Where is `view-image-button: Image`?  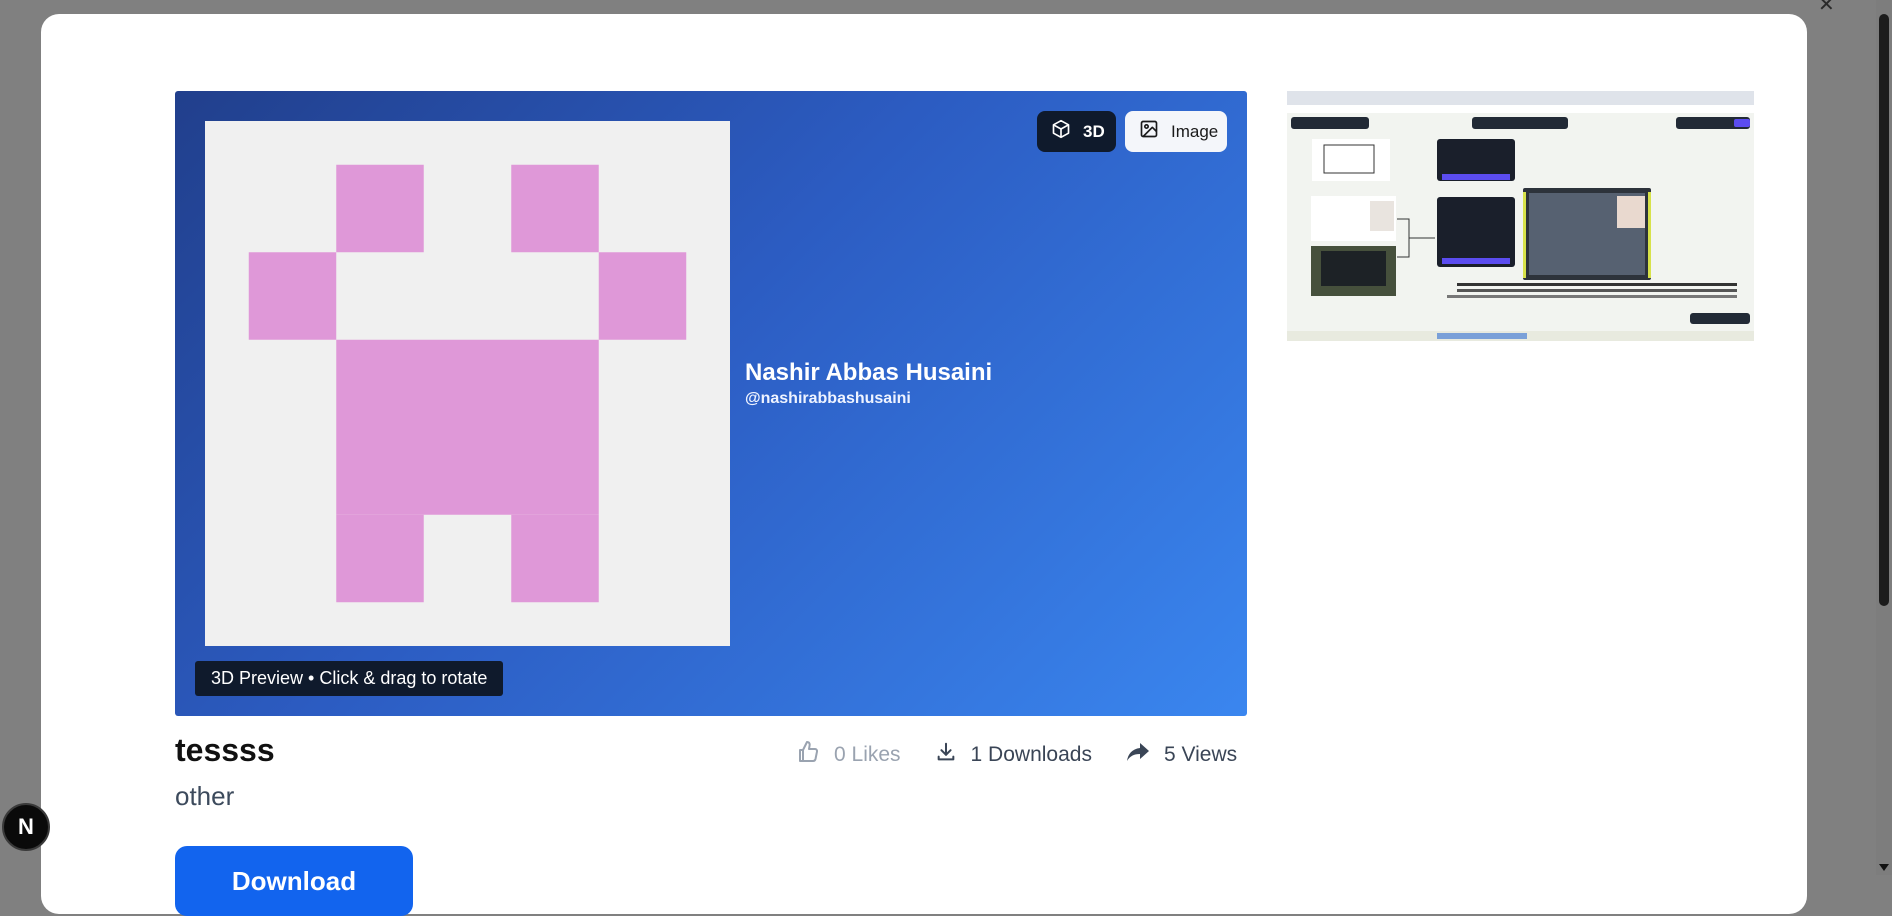
view-image-button: Image is located at coordinates (1176, 131).